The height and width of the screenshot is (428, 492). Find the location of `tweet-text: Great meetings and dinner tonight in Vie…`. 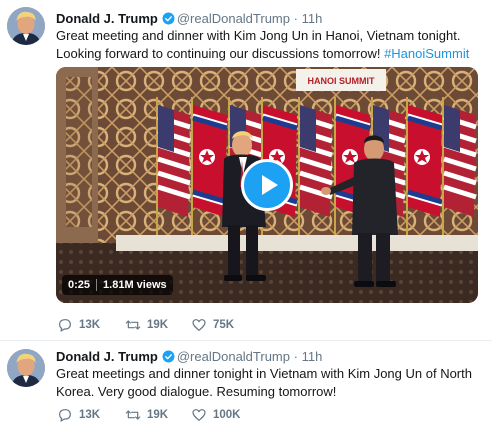

tweet-text: Great meetings and dinner tonight in Vie… is located at coordinates (271, 383).